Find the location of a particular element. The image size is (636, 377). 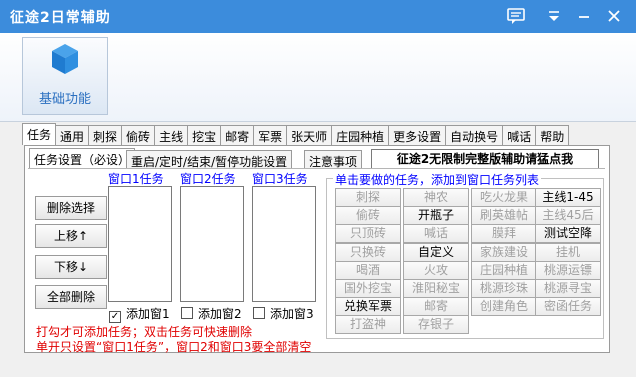

task-button: 刺探 is located at coordinates (368, 197).